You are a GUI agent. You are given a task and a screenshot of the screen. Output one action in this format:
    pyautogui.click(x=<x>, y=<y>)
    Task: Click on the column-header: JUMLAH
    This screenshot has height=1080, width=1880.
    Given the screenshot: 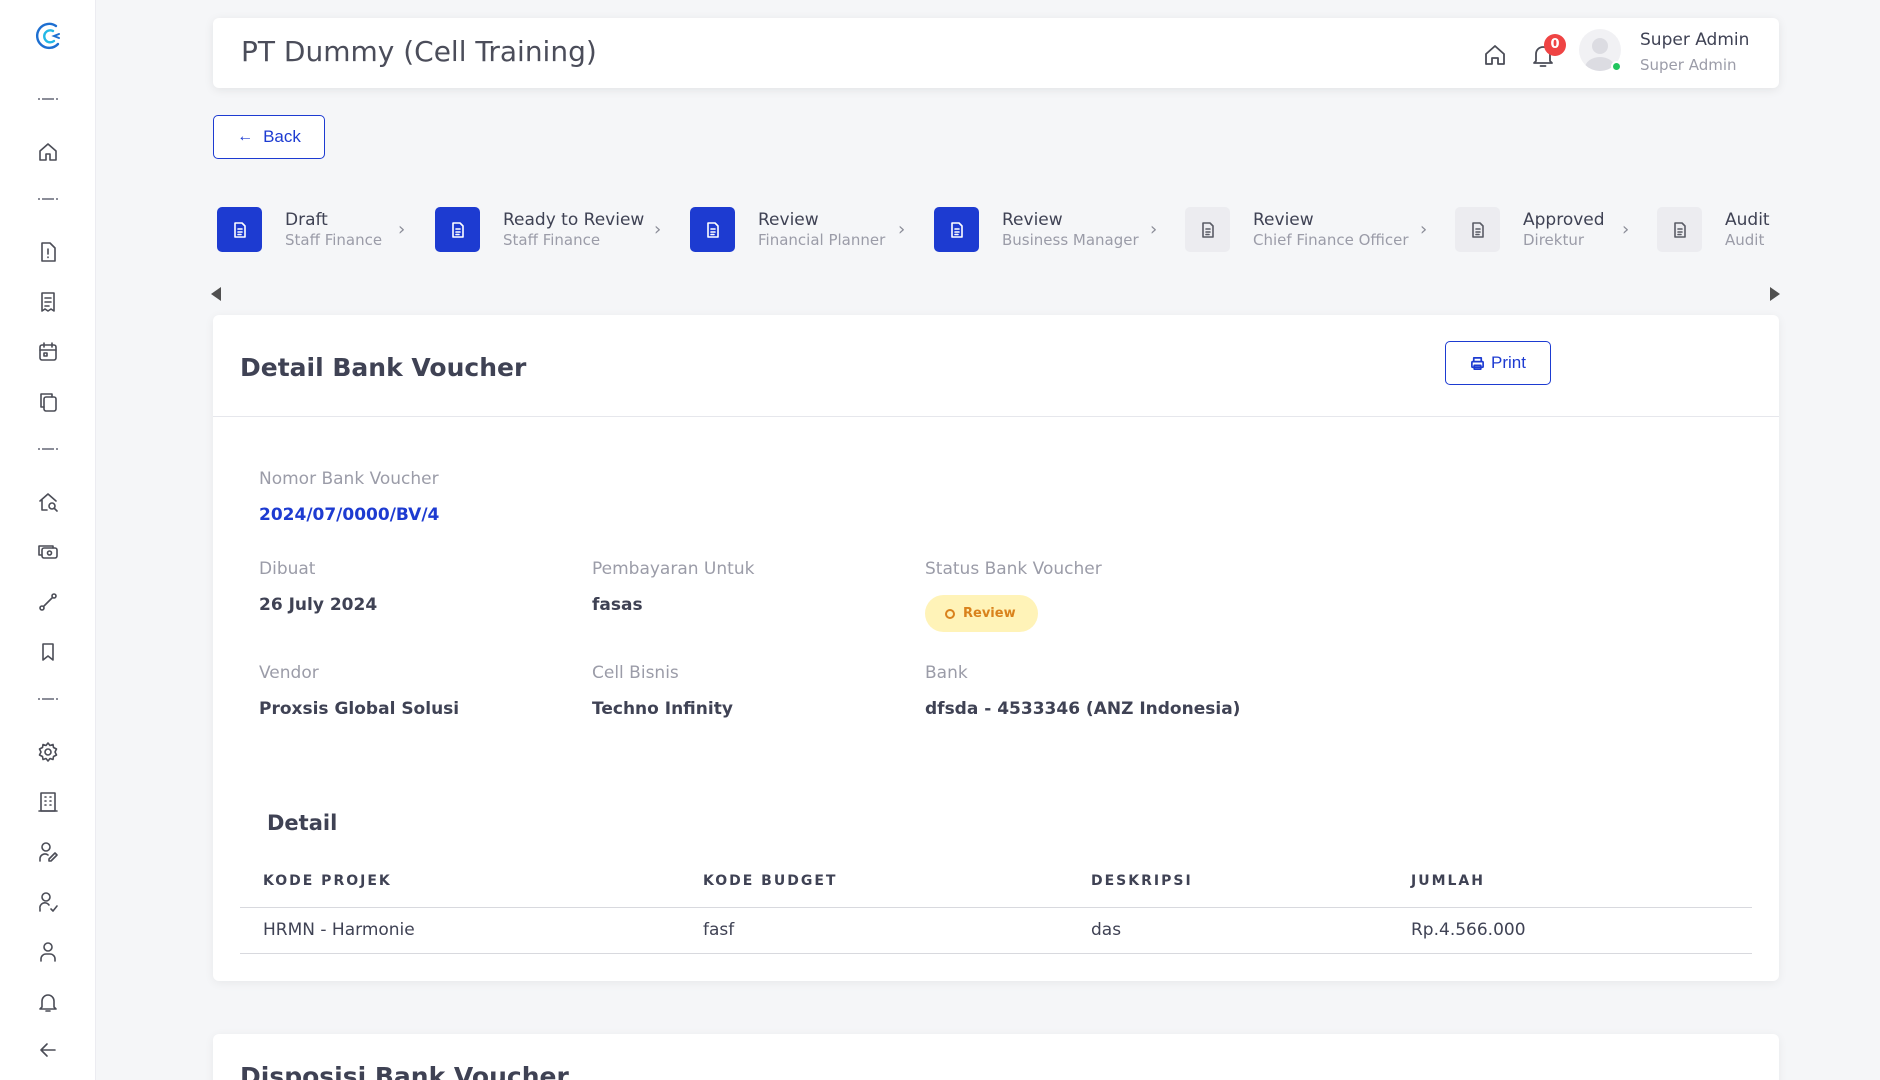 What is the action you would take?
    pyautogui.click(x=1448, y=881)
    